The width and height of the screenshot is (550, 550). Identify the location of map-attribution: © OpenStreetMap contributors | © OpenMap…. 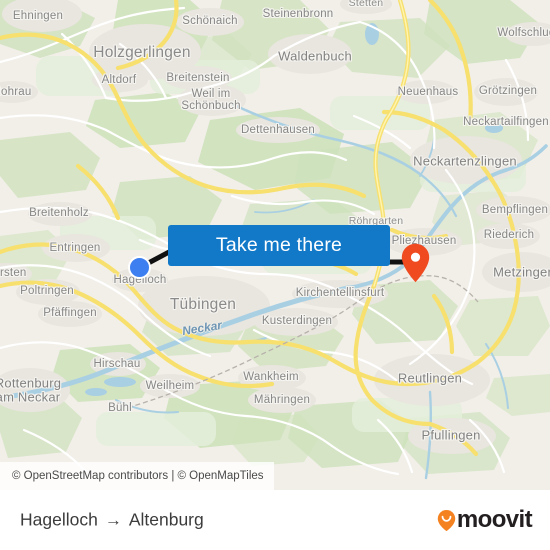
(137, 476).